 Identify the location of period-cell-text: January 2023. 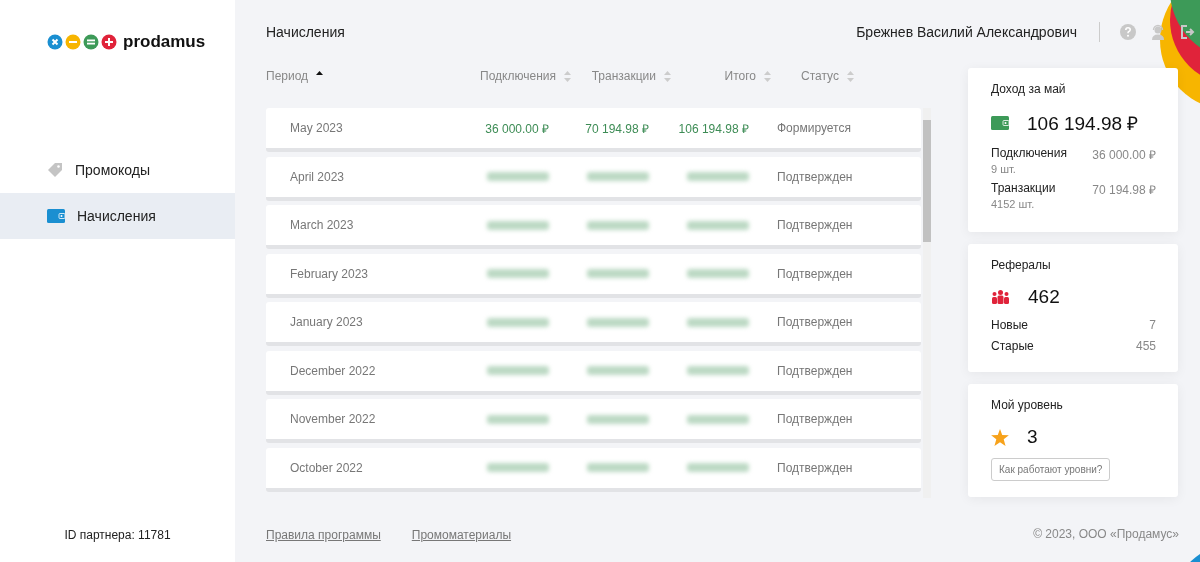
(326, 322).